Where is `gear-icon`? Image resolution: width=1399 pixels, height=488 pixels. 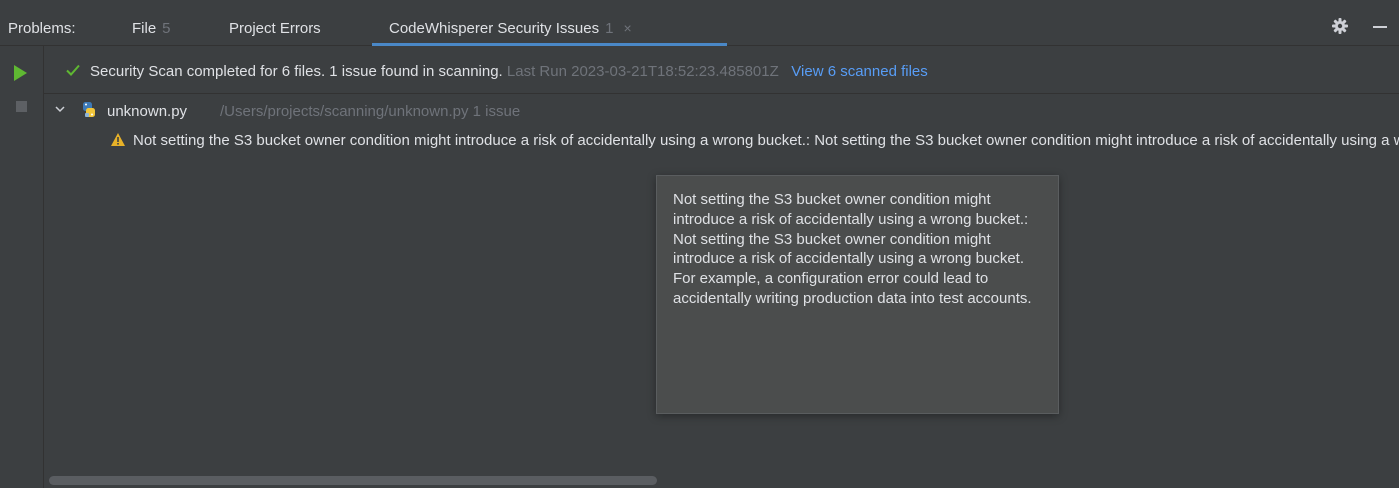
gear-icon is located at coordinates (1340, 26).